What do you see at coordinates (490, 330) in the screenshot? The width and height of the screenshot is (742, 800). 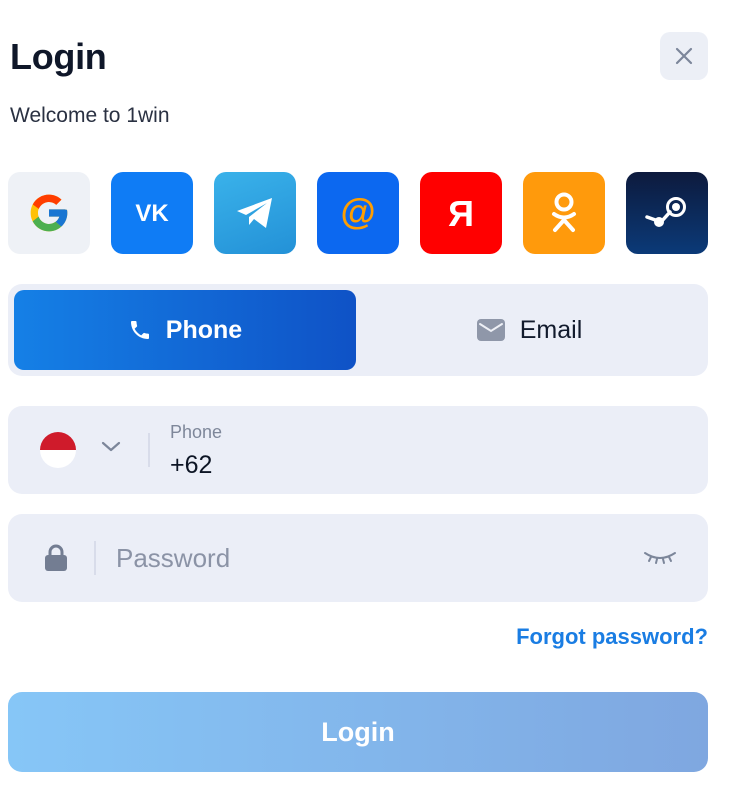 I see `mail-icon` at bounding box center [490, 330].